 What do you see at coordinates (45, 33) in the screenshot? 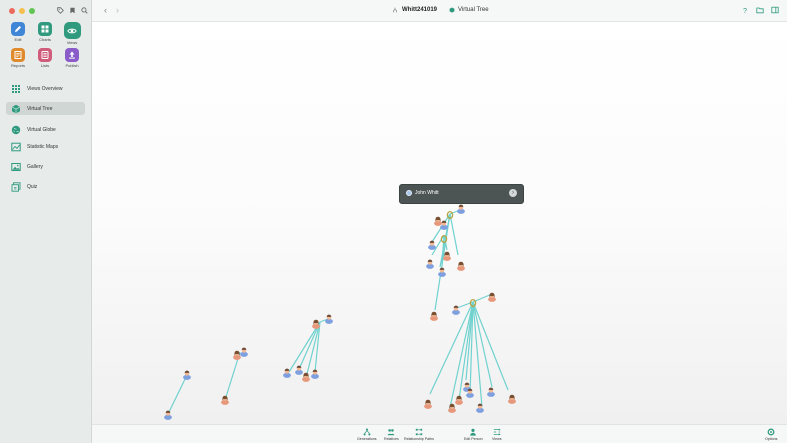
I see `module-charts: Charts` at bounding box center [45, 33].